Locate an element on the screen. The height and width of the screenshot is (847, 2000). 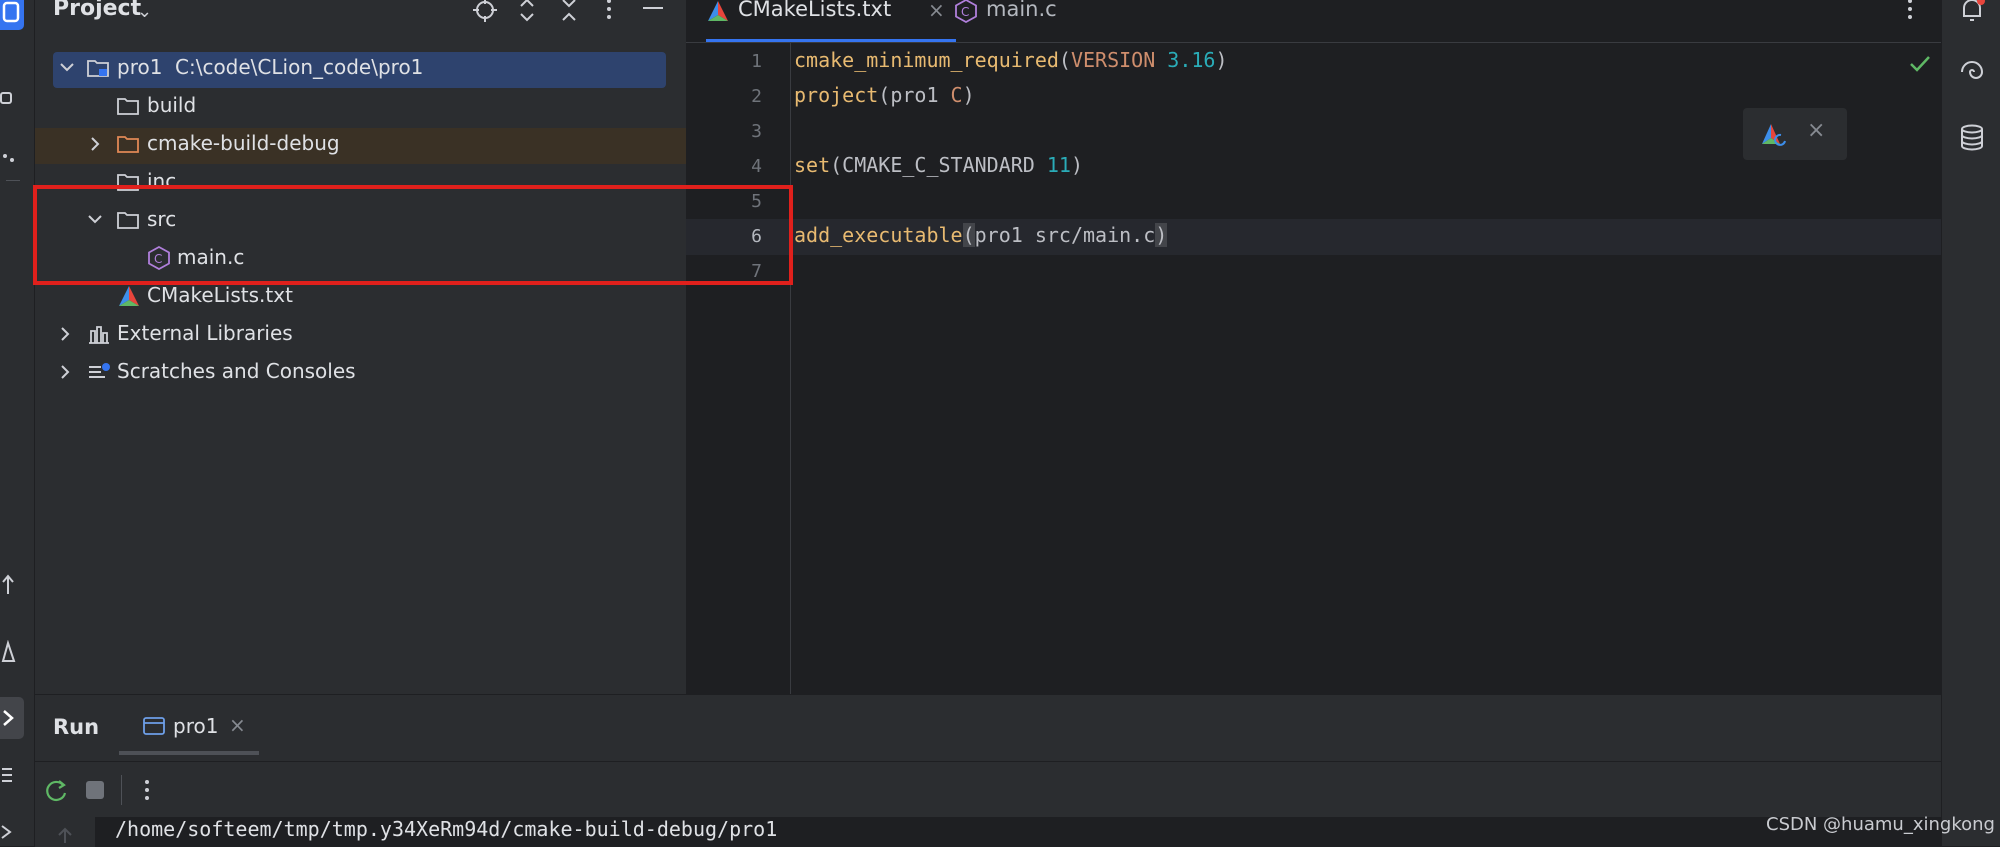
tree-item-label: pro1 is located at coordinates (140, 67).